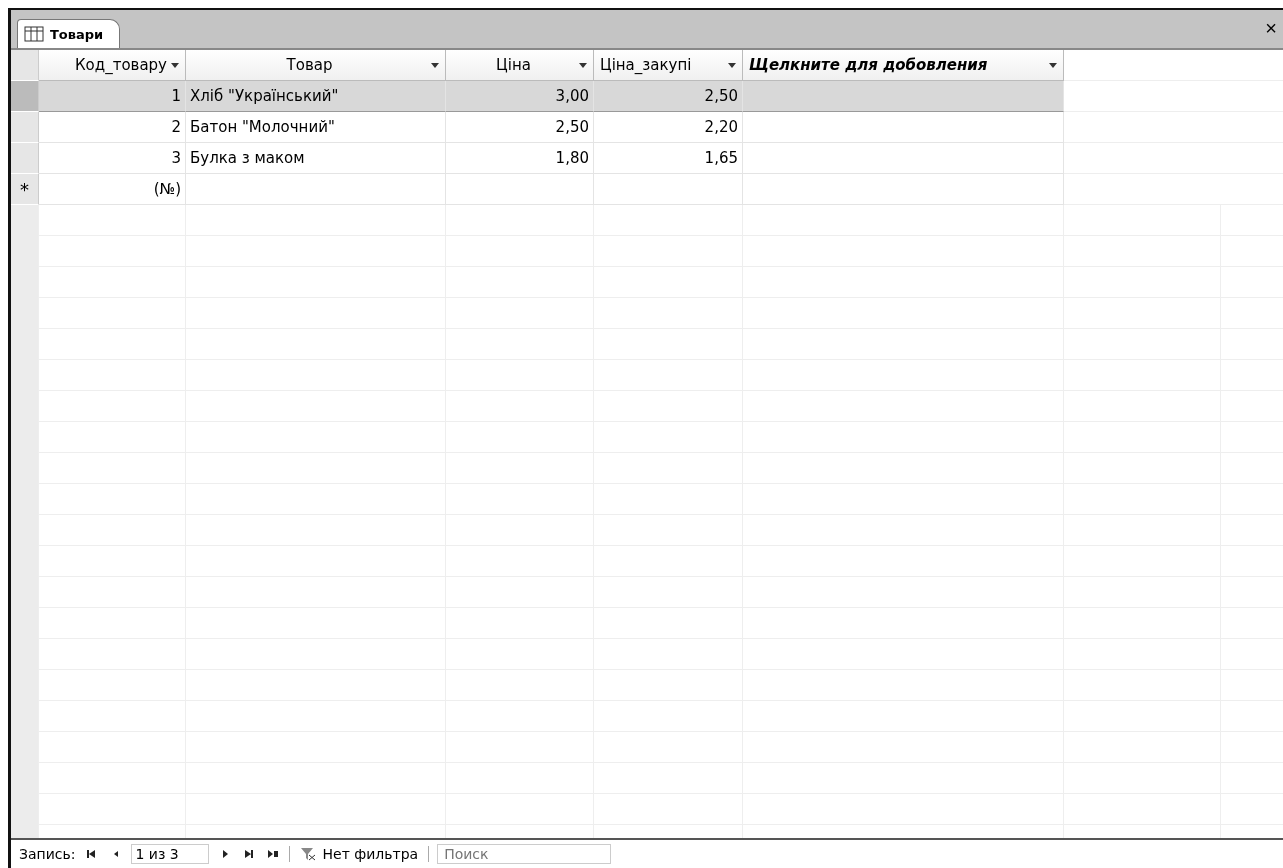 The width and height of the screenshot is (1283, 868). Describe the element at coordinates (316, 158) in the screenshot. I see `table-cell: Булка з маком` at that location.